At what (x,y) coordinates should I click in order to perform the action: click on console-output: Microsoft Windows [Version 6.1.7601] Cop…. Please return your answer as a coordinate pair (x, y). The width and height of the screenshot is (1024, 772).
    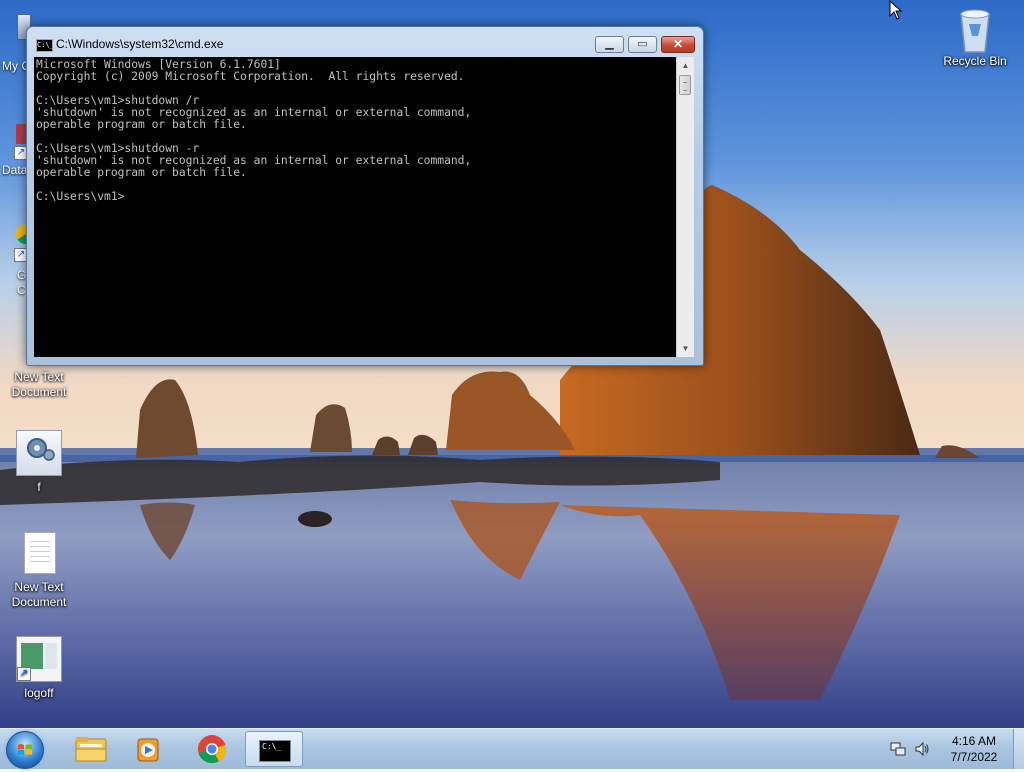
    Looking at the image, I should click on (254, 130).